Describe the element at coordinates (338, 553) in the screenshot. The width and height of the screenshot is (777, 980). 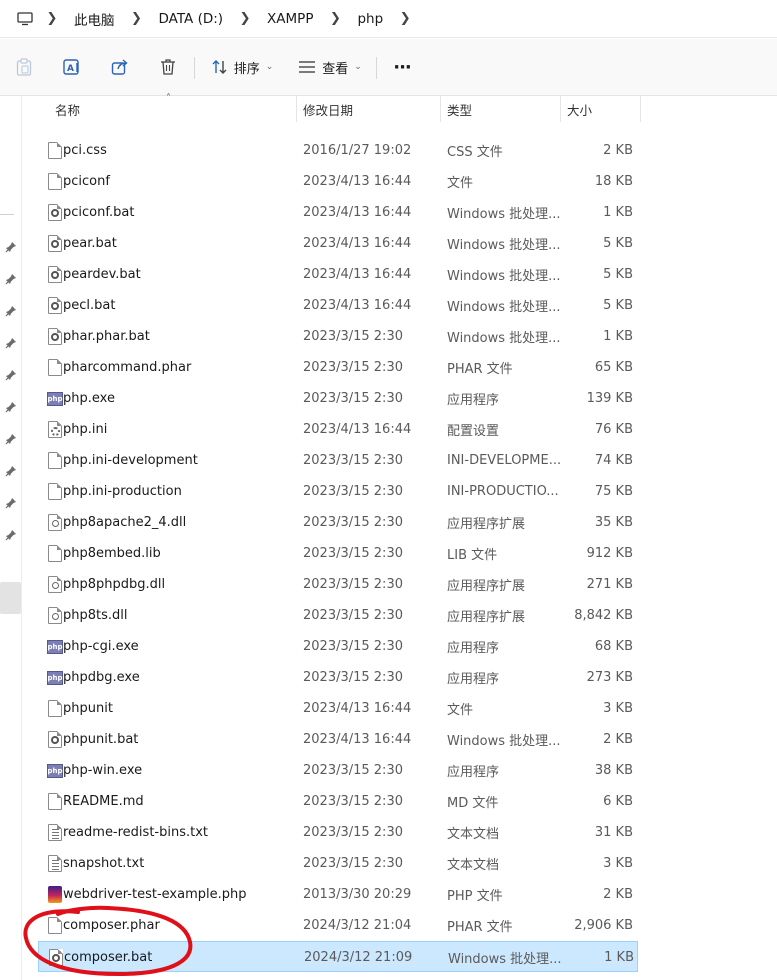
I see `list-item: php8embed.lib 2023/3/15 2:30 LIB 文件 912 KB` at that location.